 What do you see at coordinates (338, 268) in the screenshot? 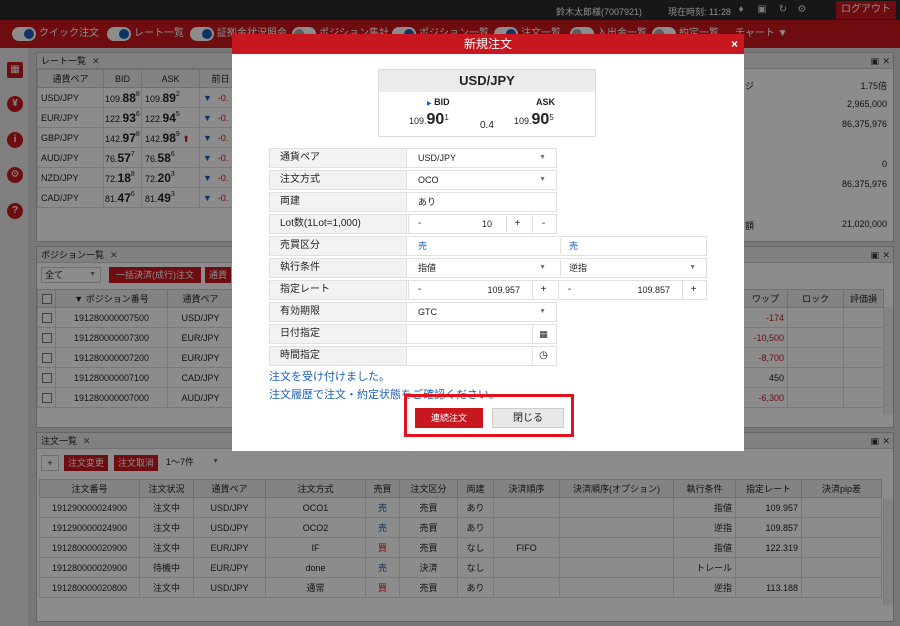
I see `condition-label: 執行条件` at bounding box center [338, 268].